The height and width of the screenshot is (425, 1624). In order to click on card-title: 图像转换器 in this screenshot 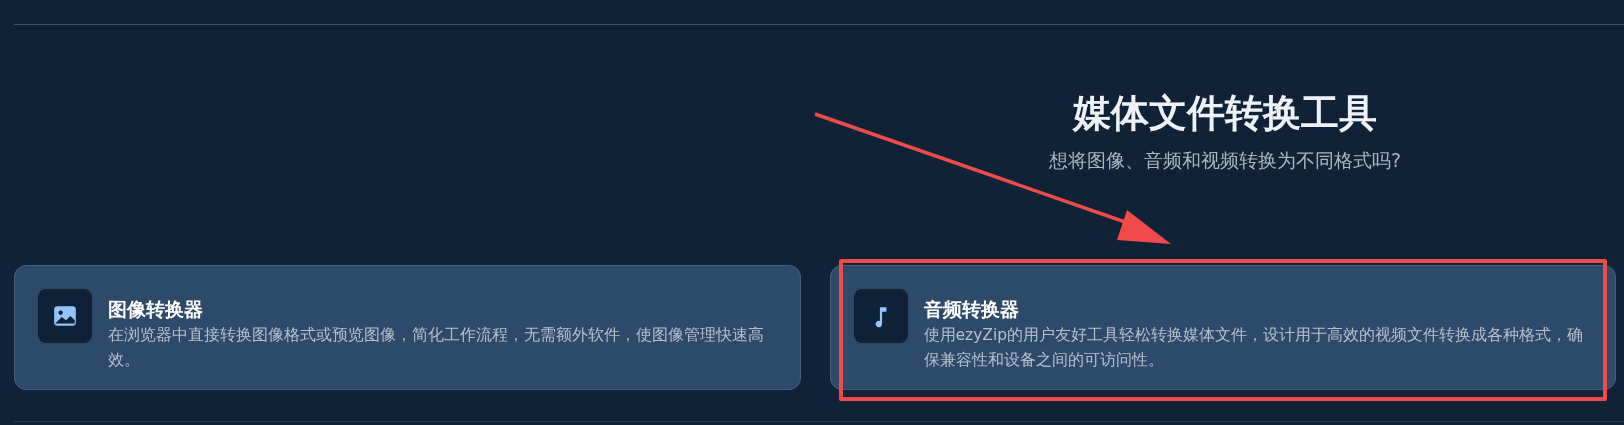, I will do `click(156, 309)`.